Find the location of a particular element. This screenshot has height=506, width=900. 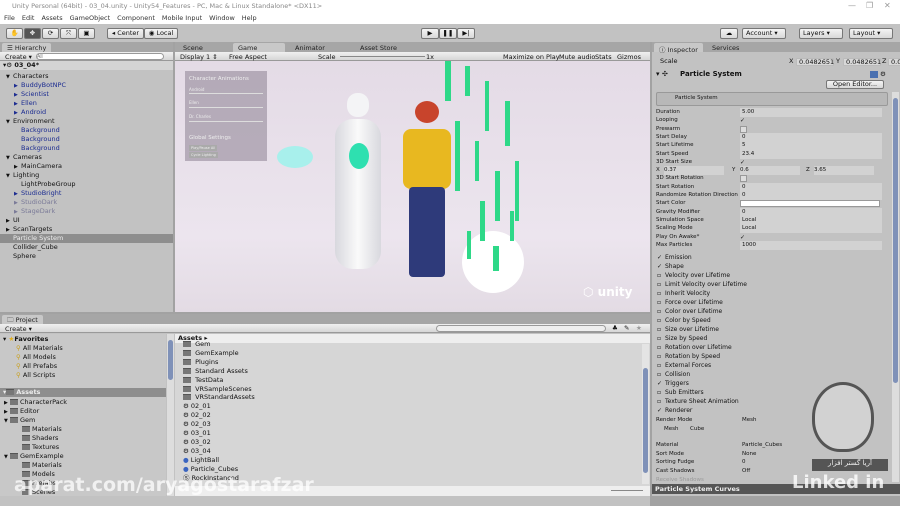

hierarchy-item: ▶ StudioDark is located at coordinates (86, 202).